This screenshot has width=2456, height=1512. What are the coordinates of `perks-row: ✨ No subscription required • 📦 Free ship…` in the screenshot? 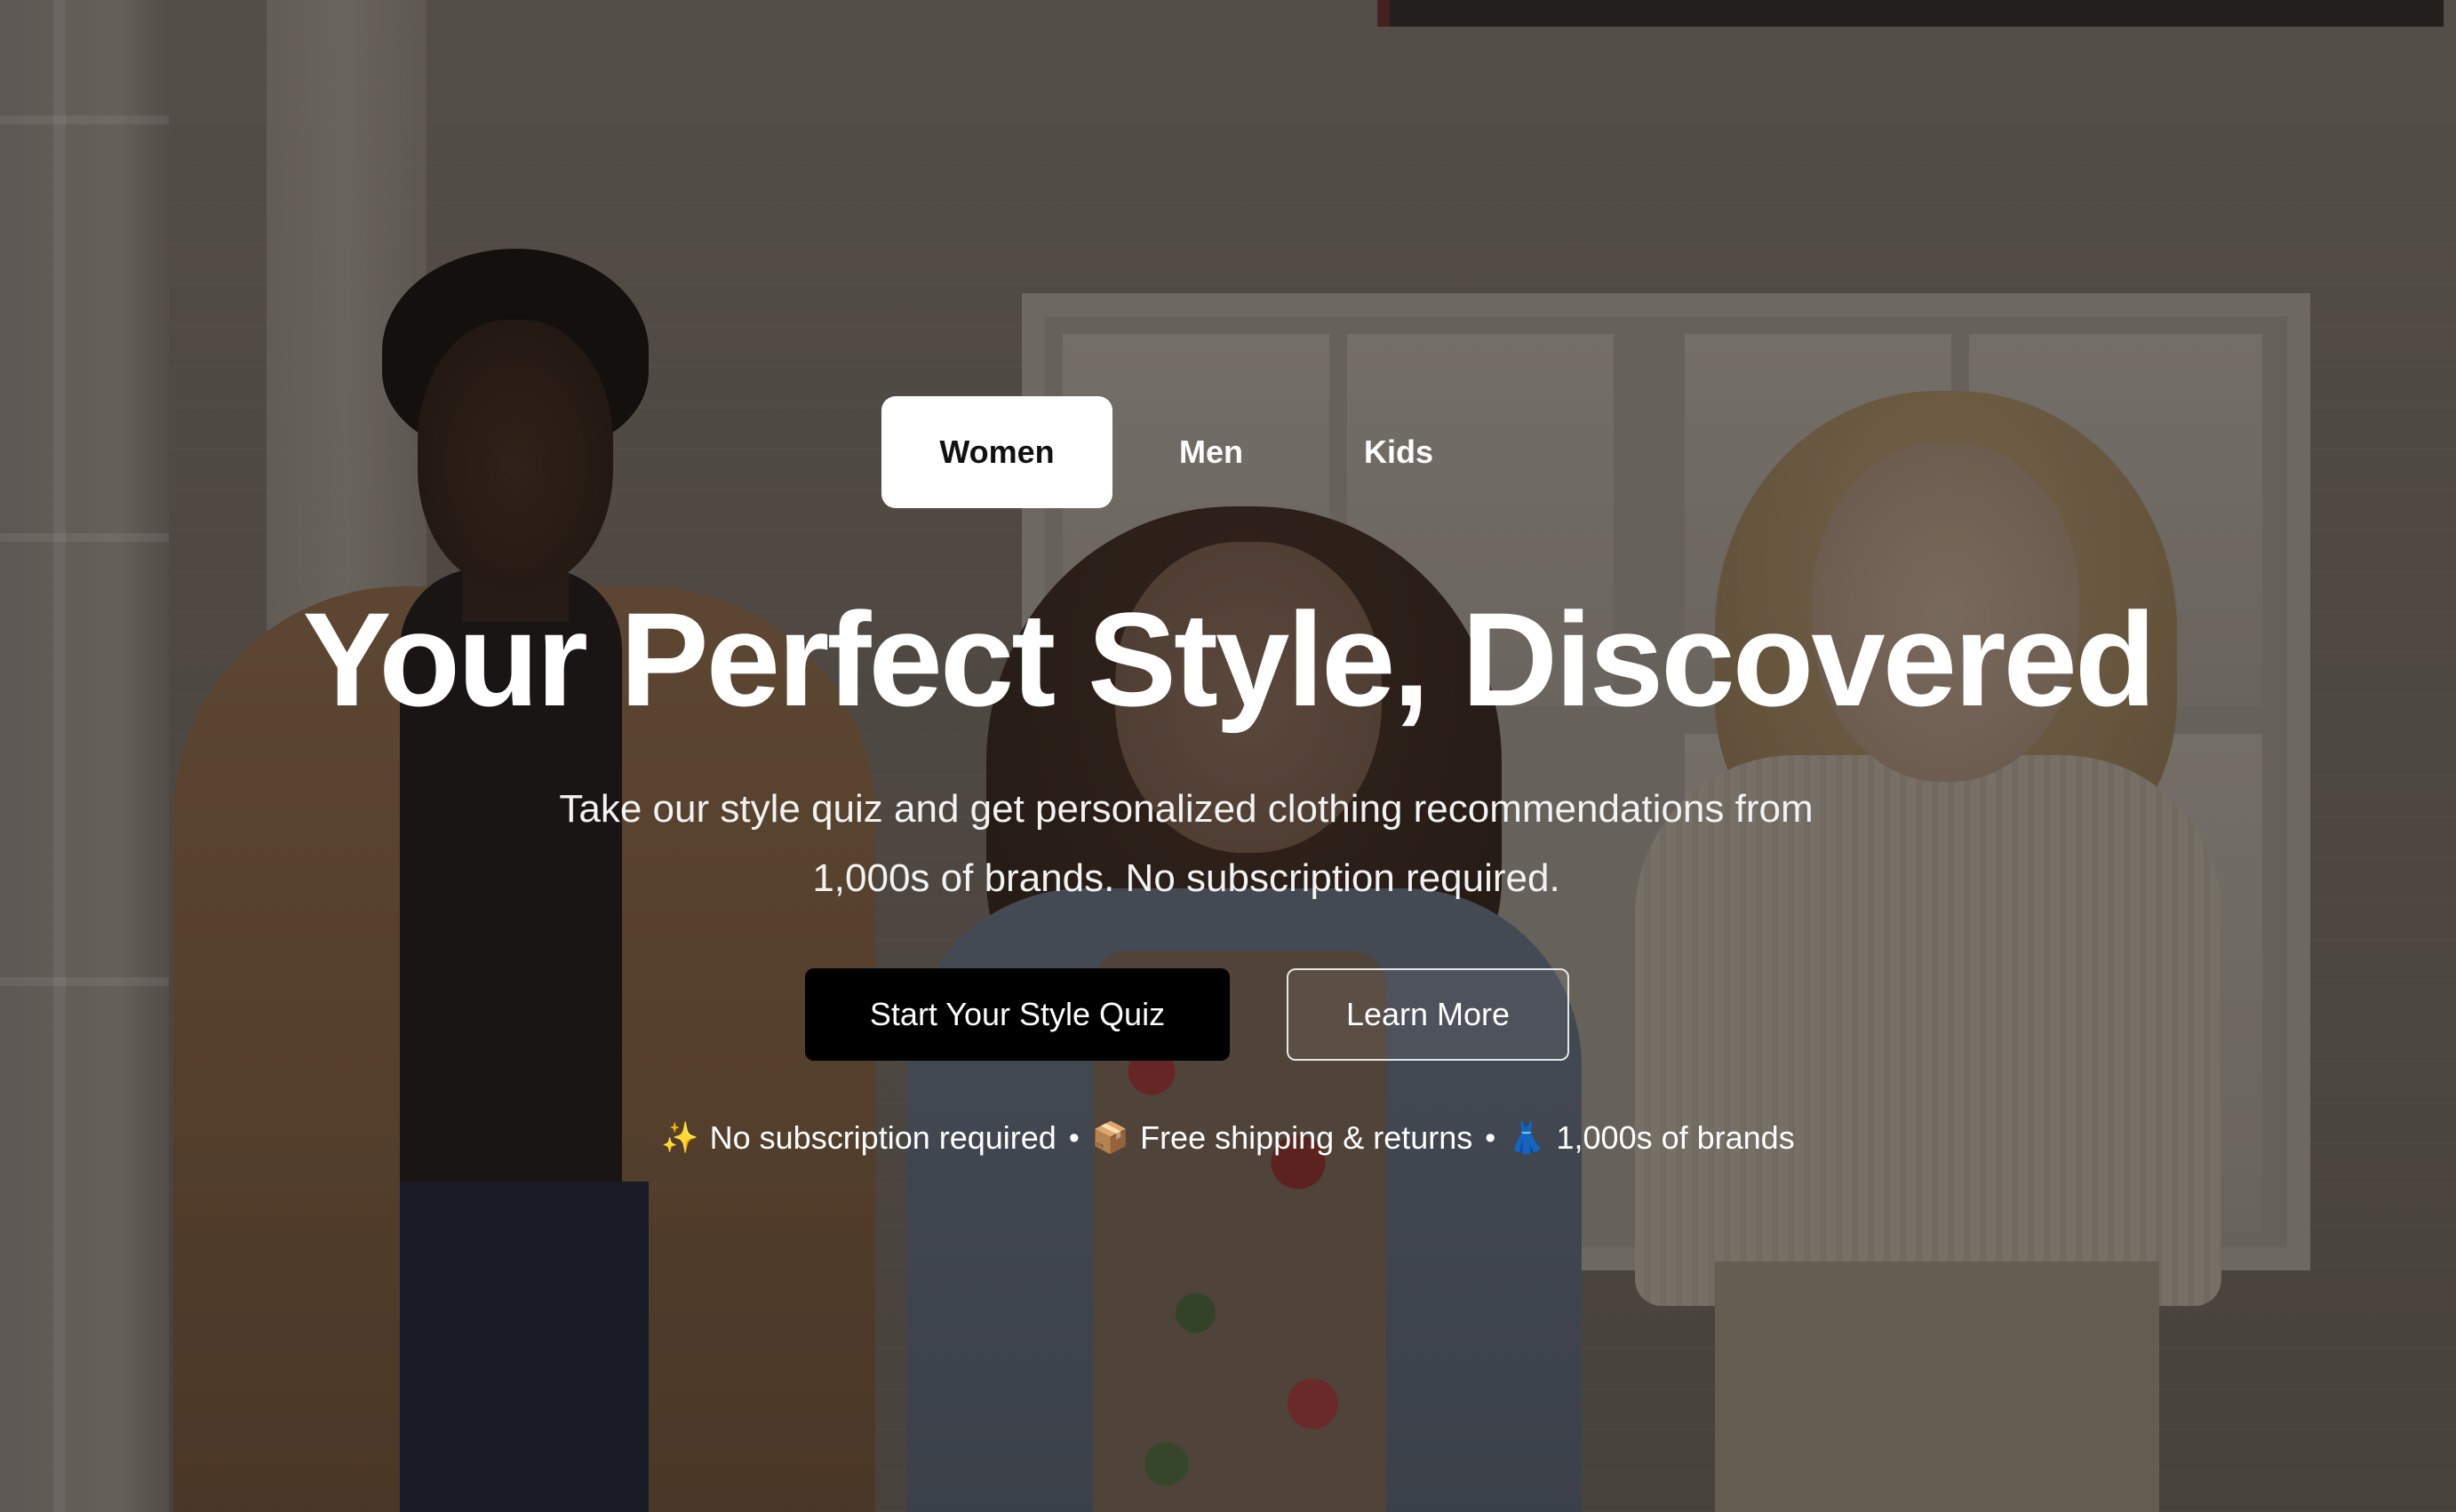 It's located at (1228, 1138).